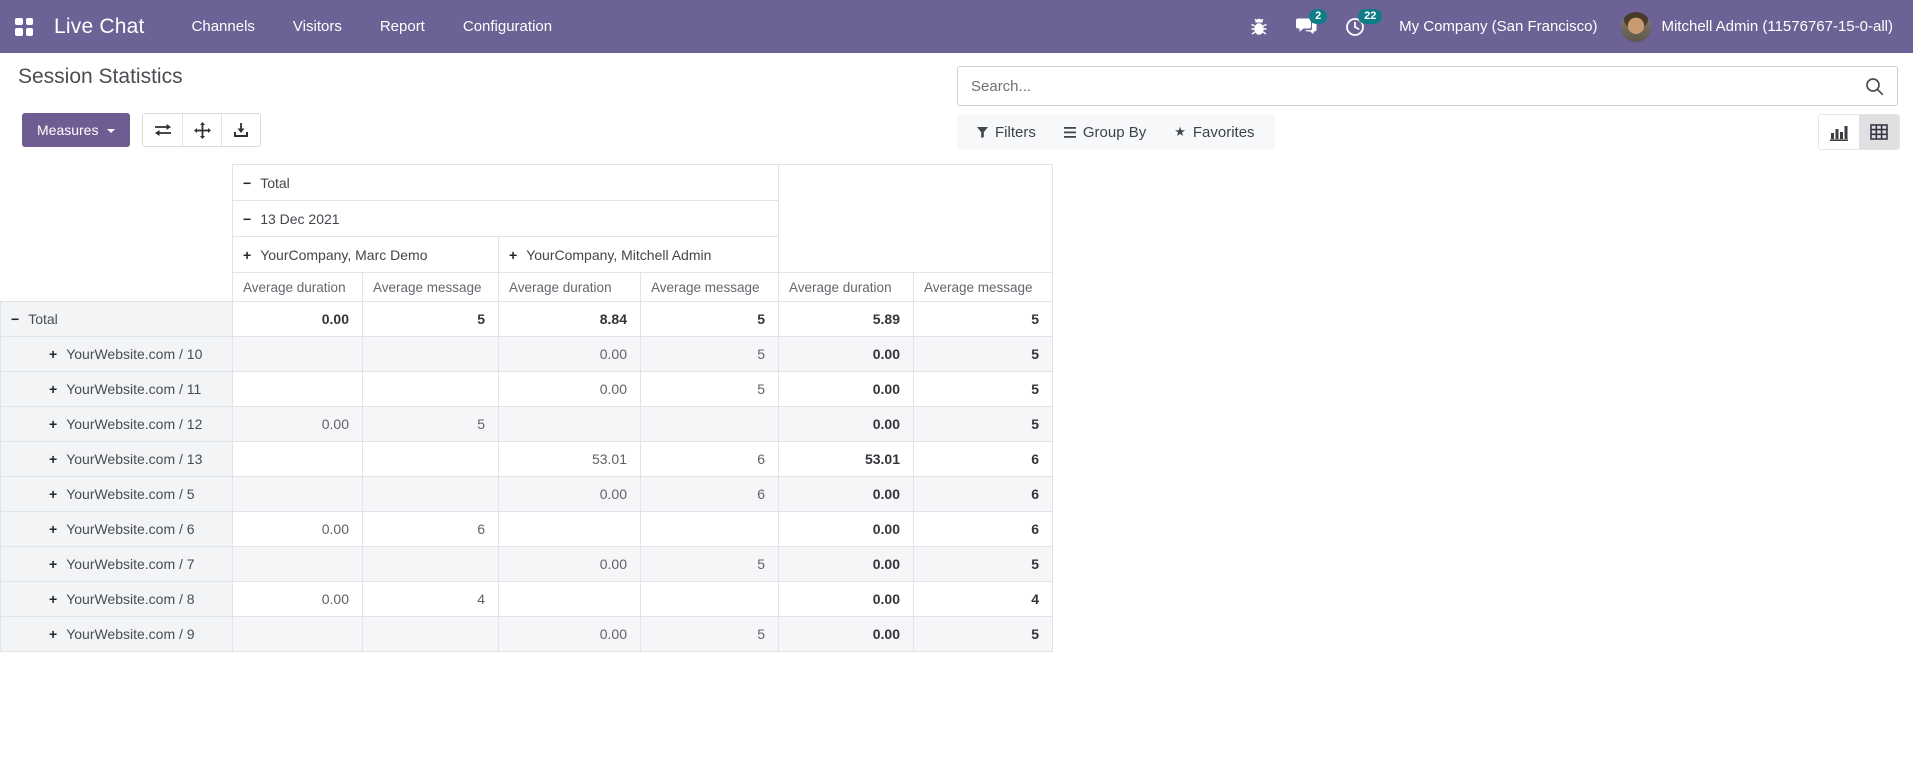 This screenshot has width=1913, height=766. What do you see at coordinates (116, 564) in the screenshot?
I see `row-header: + YourWebsite.com / 7` at bounding box center [116, 564].